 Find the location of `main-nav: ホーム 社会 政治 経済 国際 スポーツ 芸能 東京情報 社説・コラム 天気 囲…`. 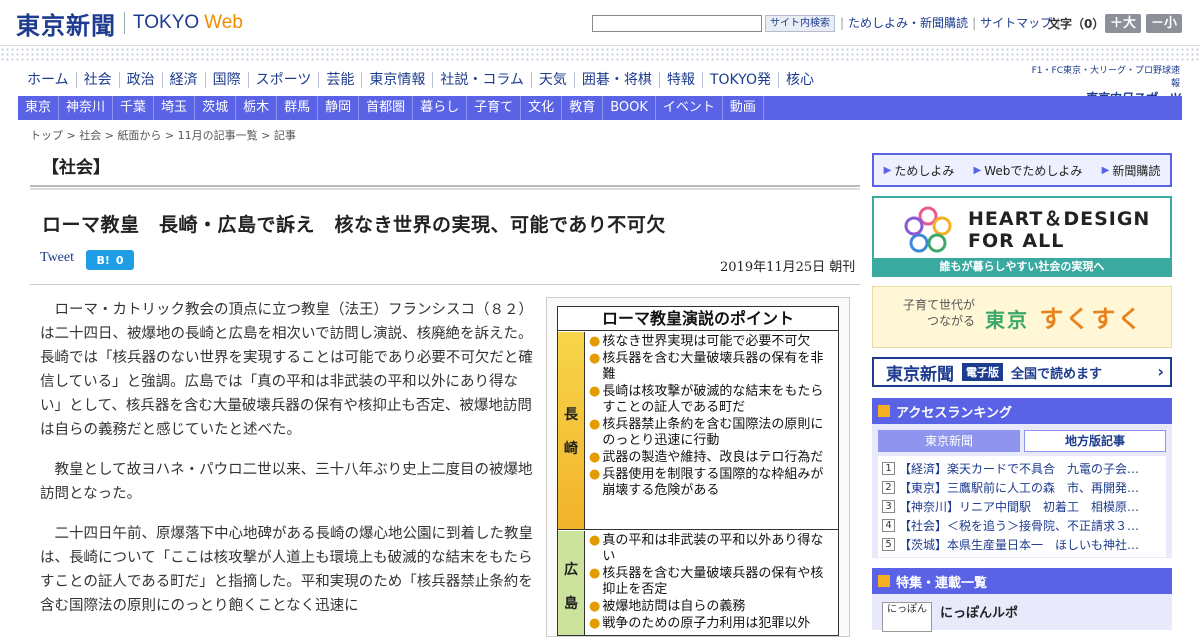

main-nav: ホーム 社会 政治 経済 国際 スポーツ 芸能 東京情報 社説・コラム 天気 囲… is located at coordinates (420, 80).